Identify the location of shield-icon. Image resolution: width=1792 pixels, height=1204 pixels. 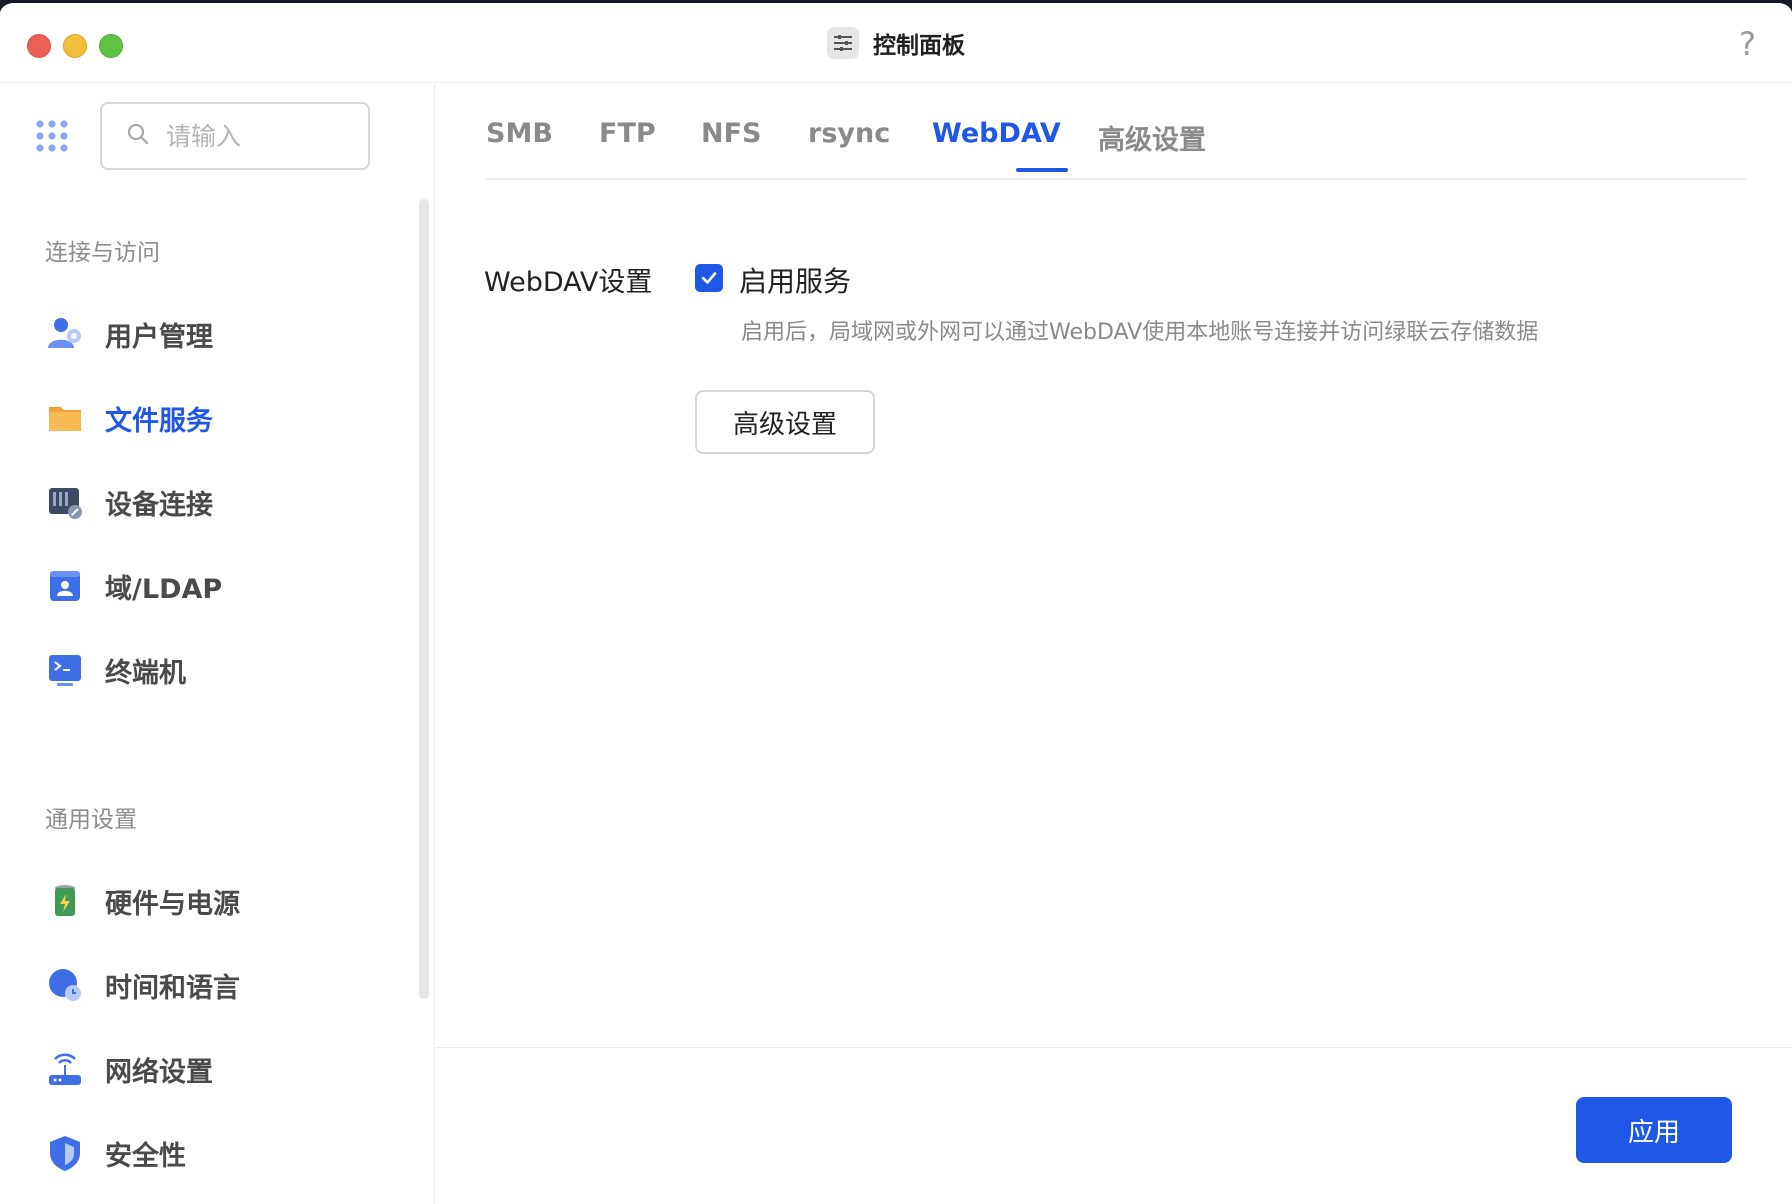
(65, 1153).